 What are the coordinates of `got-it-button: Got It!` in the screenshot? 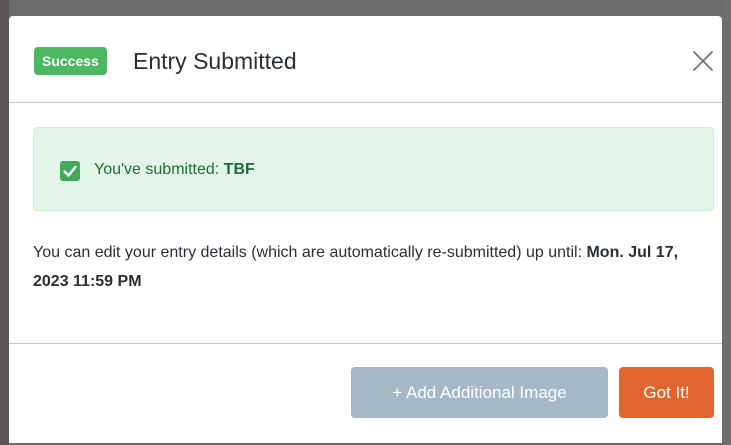 It's located at (666, 392).